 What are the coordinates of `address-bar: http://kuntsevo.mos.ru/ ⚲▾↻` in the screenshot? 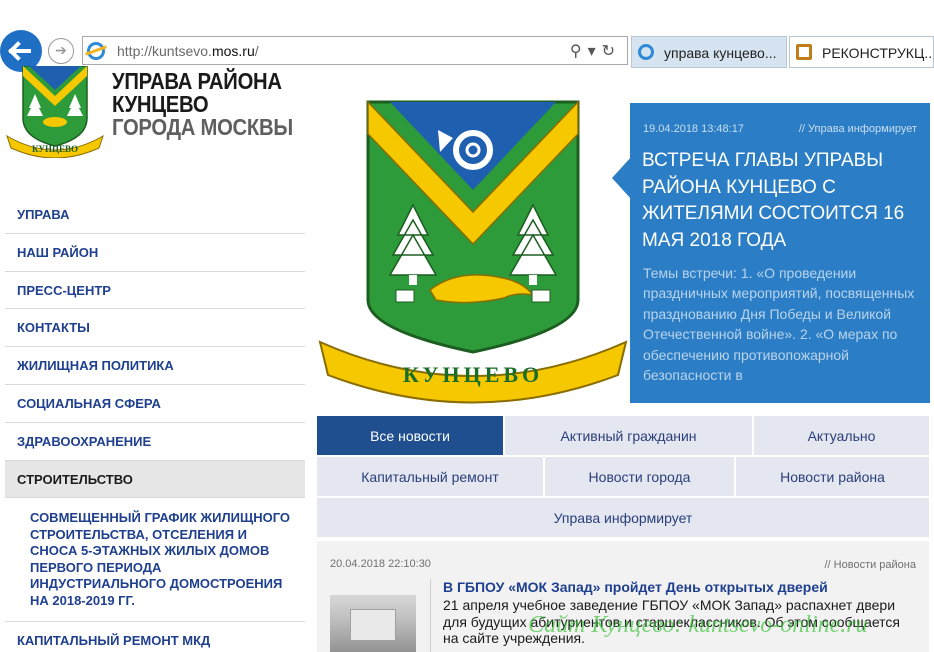 It's located at (355, 50).